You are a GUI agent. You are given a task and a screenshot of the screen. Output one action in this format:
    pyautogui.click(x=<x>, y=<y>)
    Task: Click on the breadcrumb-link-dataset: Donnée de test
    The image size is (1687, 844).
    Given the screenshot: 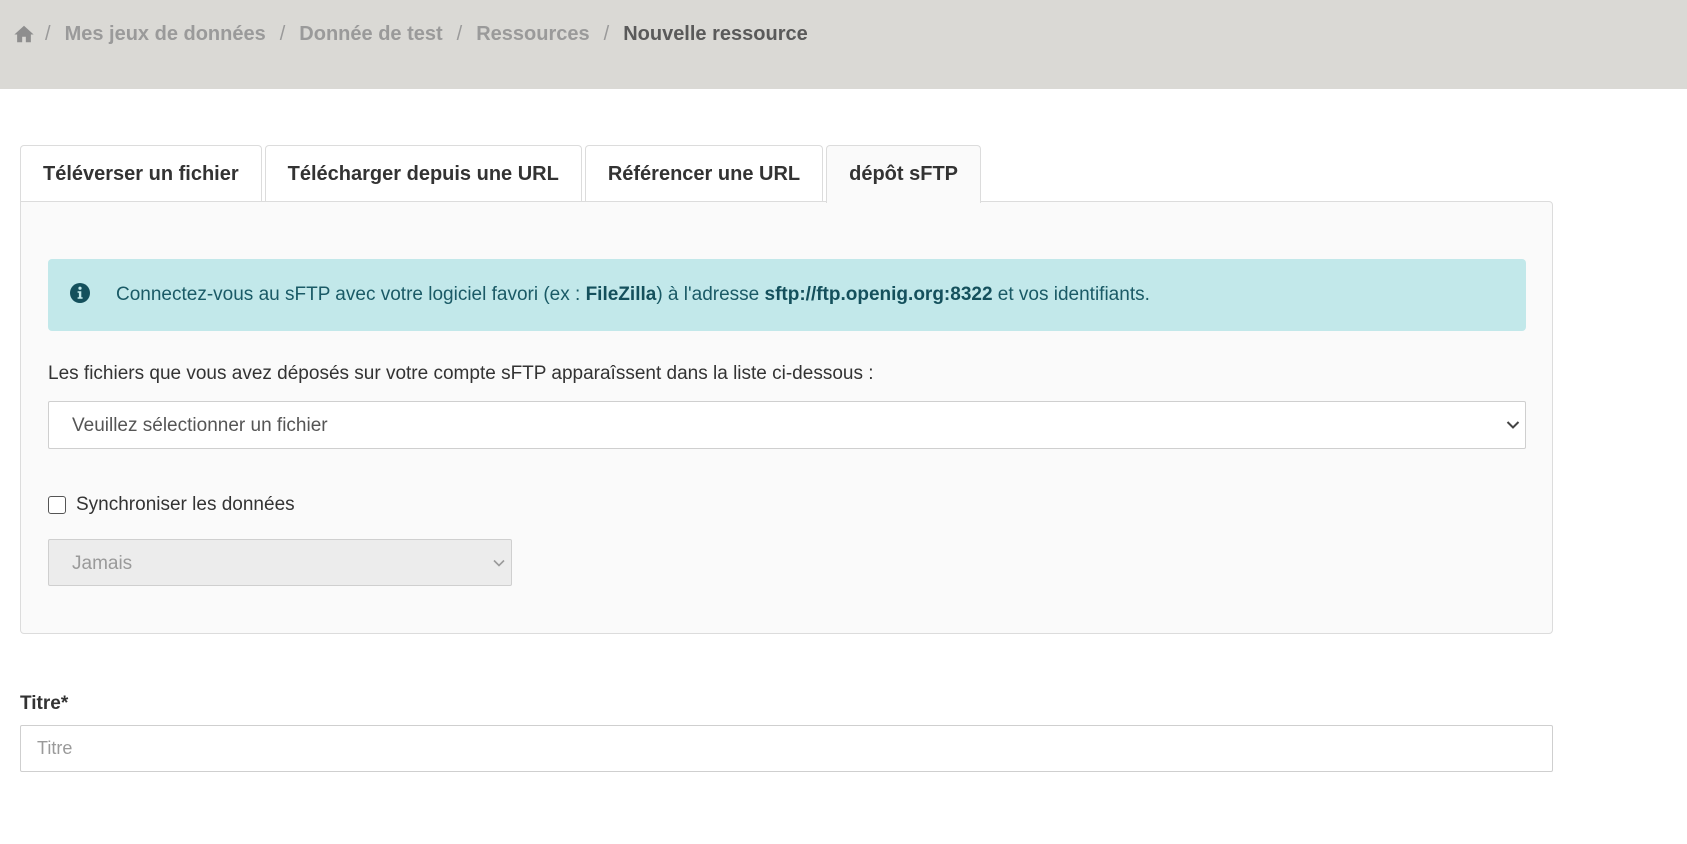 What is the action you would take?
    pyautogui.click(x=370, y=34)
    